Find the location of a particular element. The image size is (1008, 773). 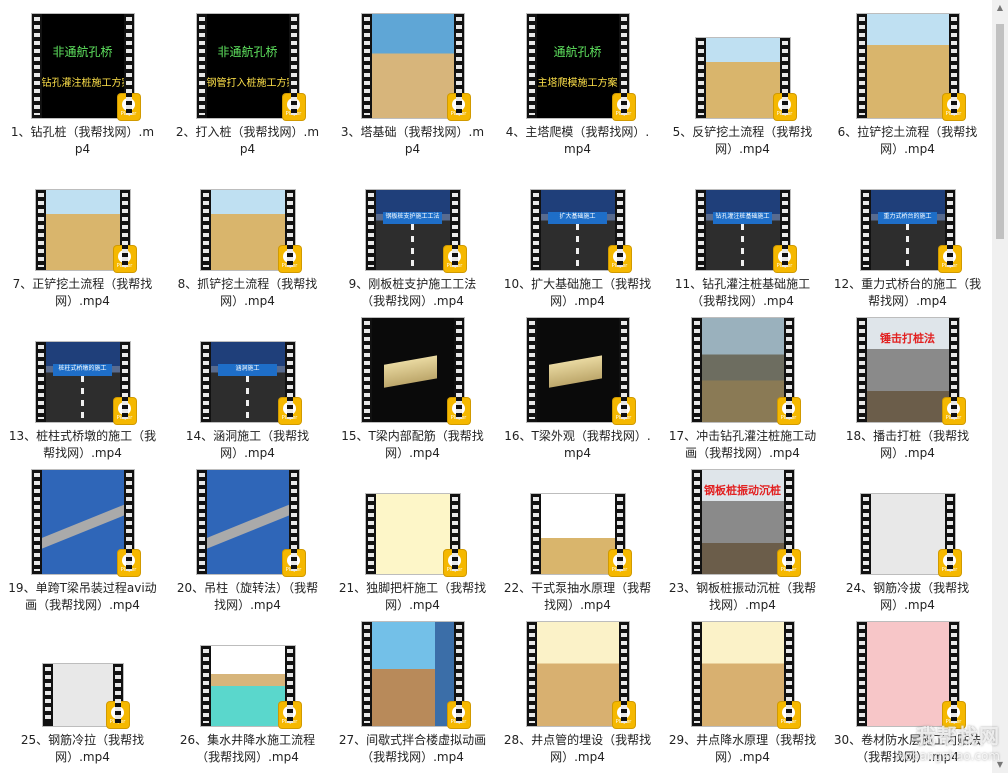

file-name-label: 18、播击打桩（我帮找网）.mp4 is located at coordinates (908, 445).